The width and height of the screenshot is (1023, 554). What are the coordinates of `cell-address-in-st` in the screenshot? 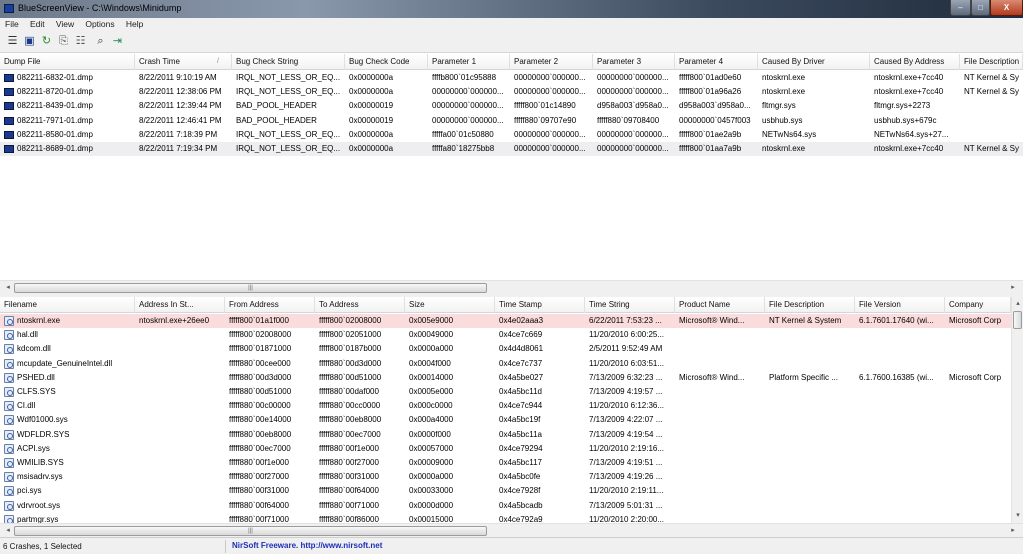 It's located at (180, 435).